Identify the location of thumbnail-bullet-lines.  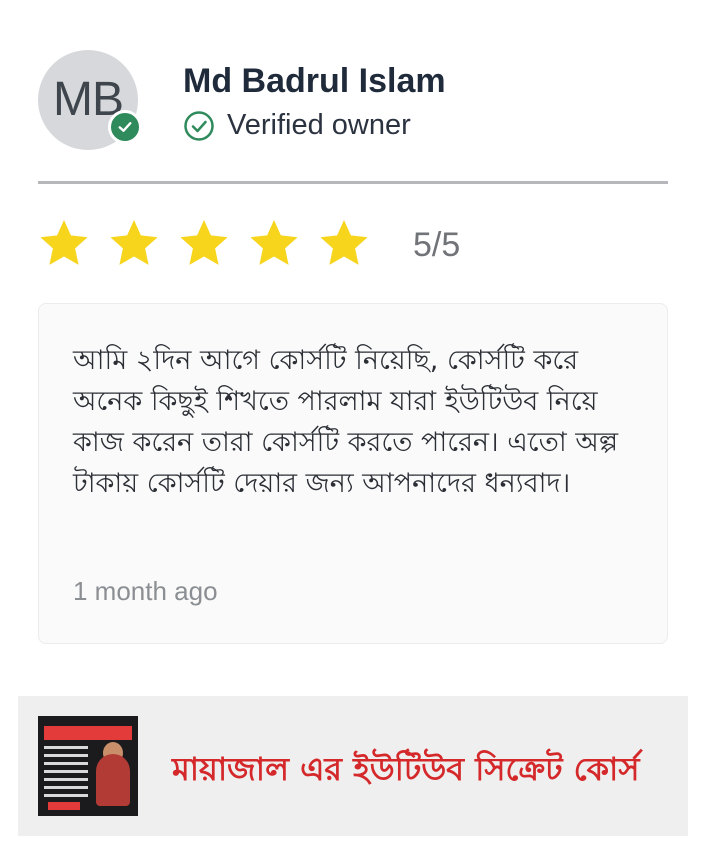
(66, 774).